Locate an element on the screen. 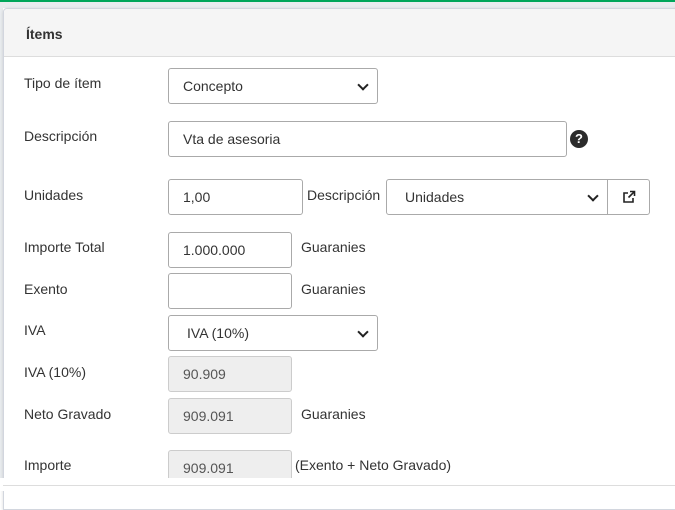 The height and width of the screenshot is (510, 675). descripcion-input: Vta de asesoria is located at coordinates (367, 139).